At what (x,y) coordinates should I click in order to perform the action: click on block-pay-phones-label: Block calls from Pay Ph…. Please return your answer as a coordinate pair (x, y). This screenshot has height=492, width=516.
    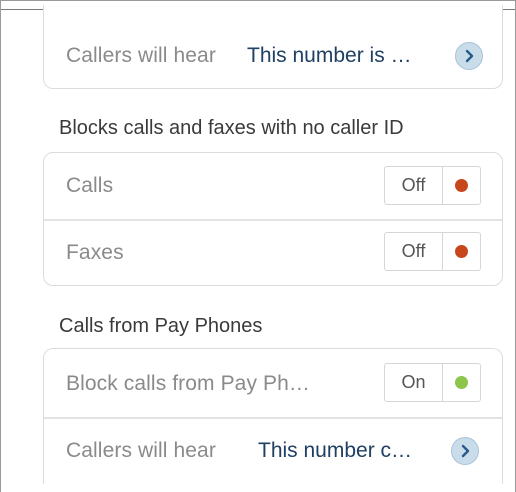
    Looking at the image, I should click on (188, 383).